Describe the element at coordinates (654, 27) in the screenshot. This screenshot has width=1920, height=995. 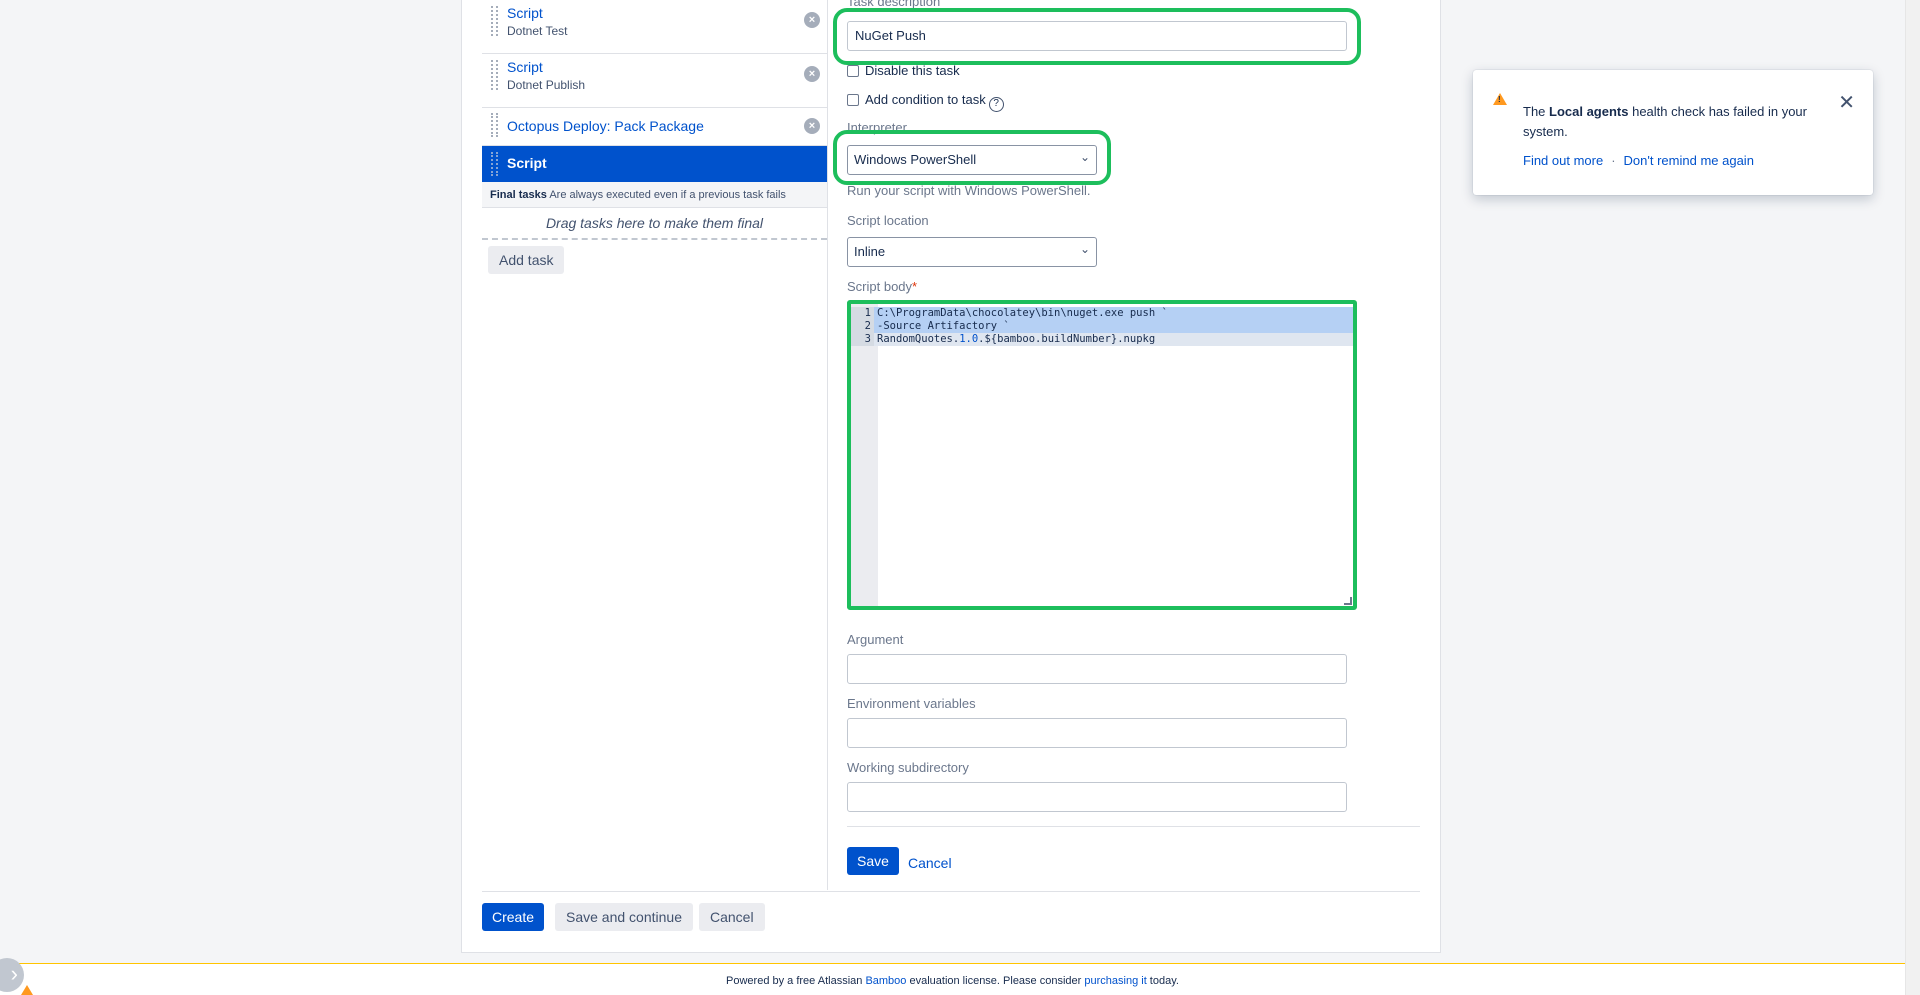
I see `task-item: Script Dotnet Test ×` at that location.